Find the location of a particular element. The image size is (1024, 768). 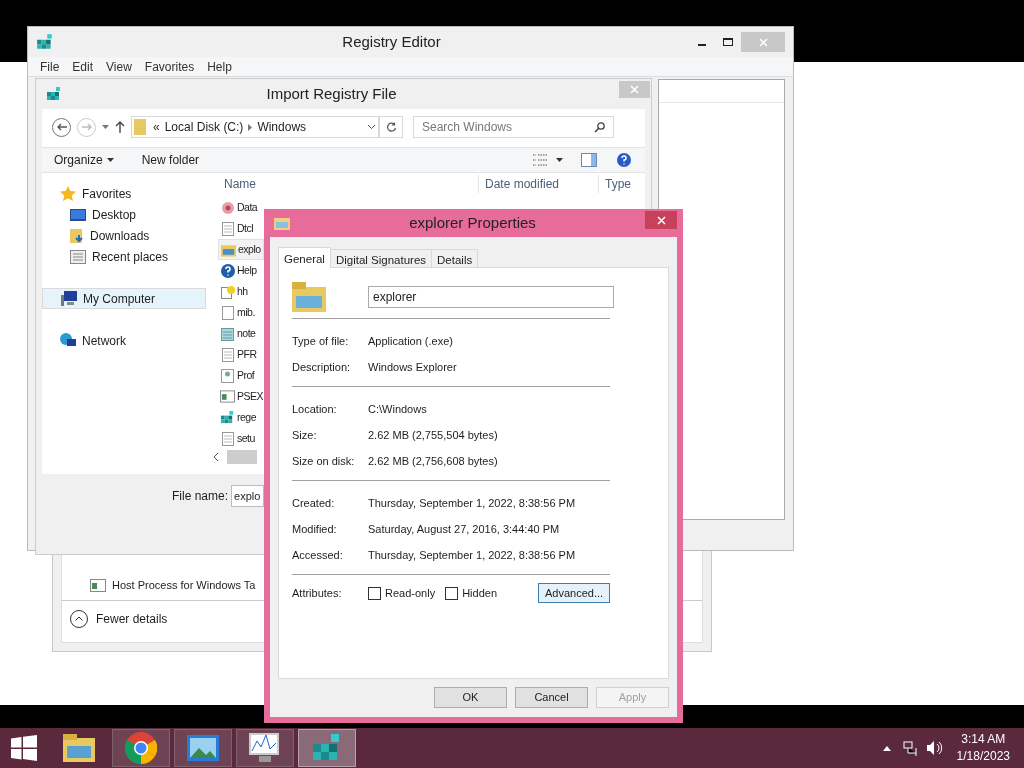

refresh-icon is located at coordinates (391, 127).